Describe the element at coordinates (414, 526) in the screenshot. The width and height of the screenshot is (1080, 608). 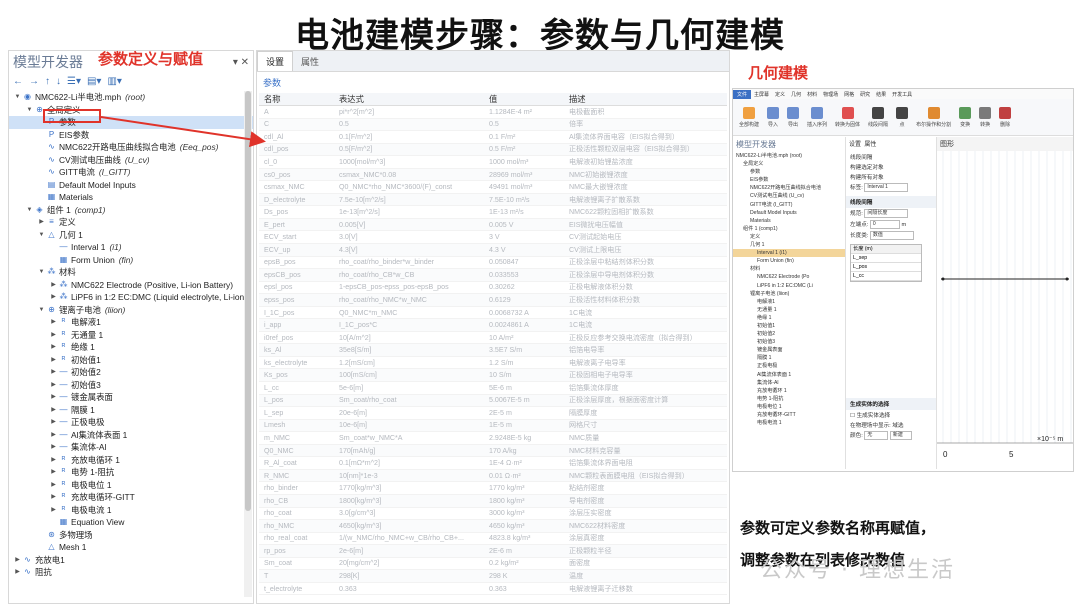
I see `param-expression: 4650[kg/m^3]` at that location.